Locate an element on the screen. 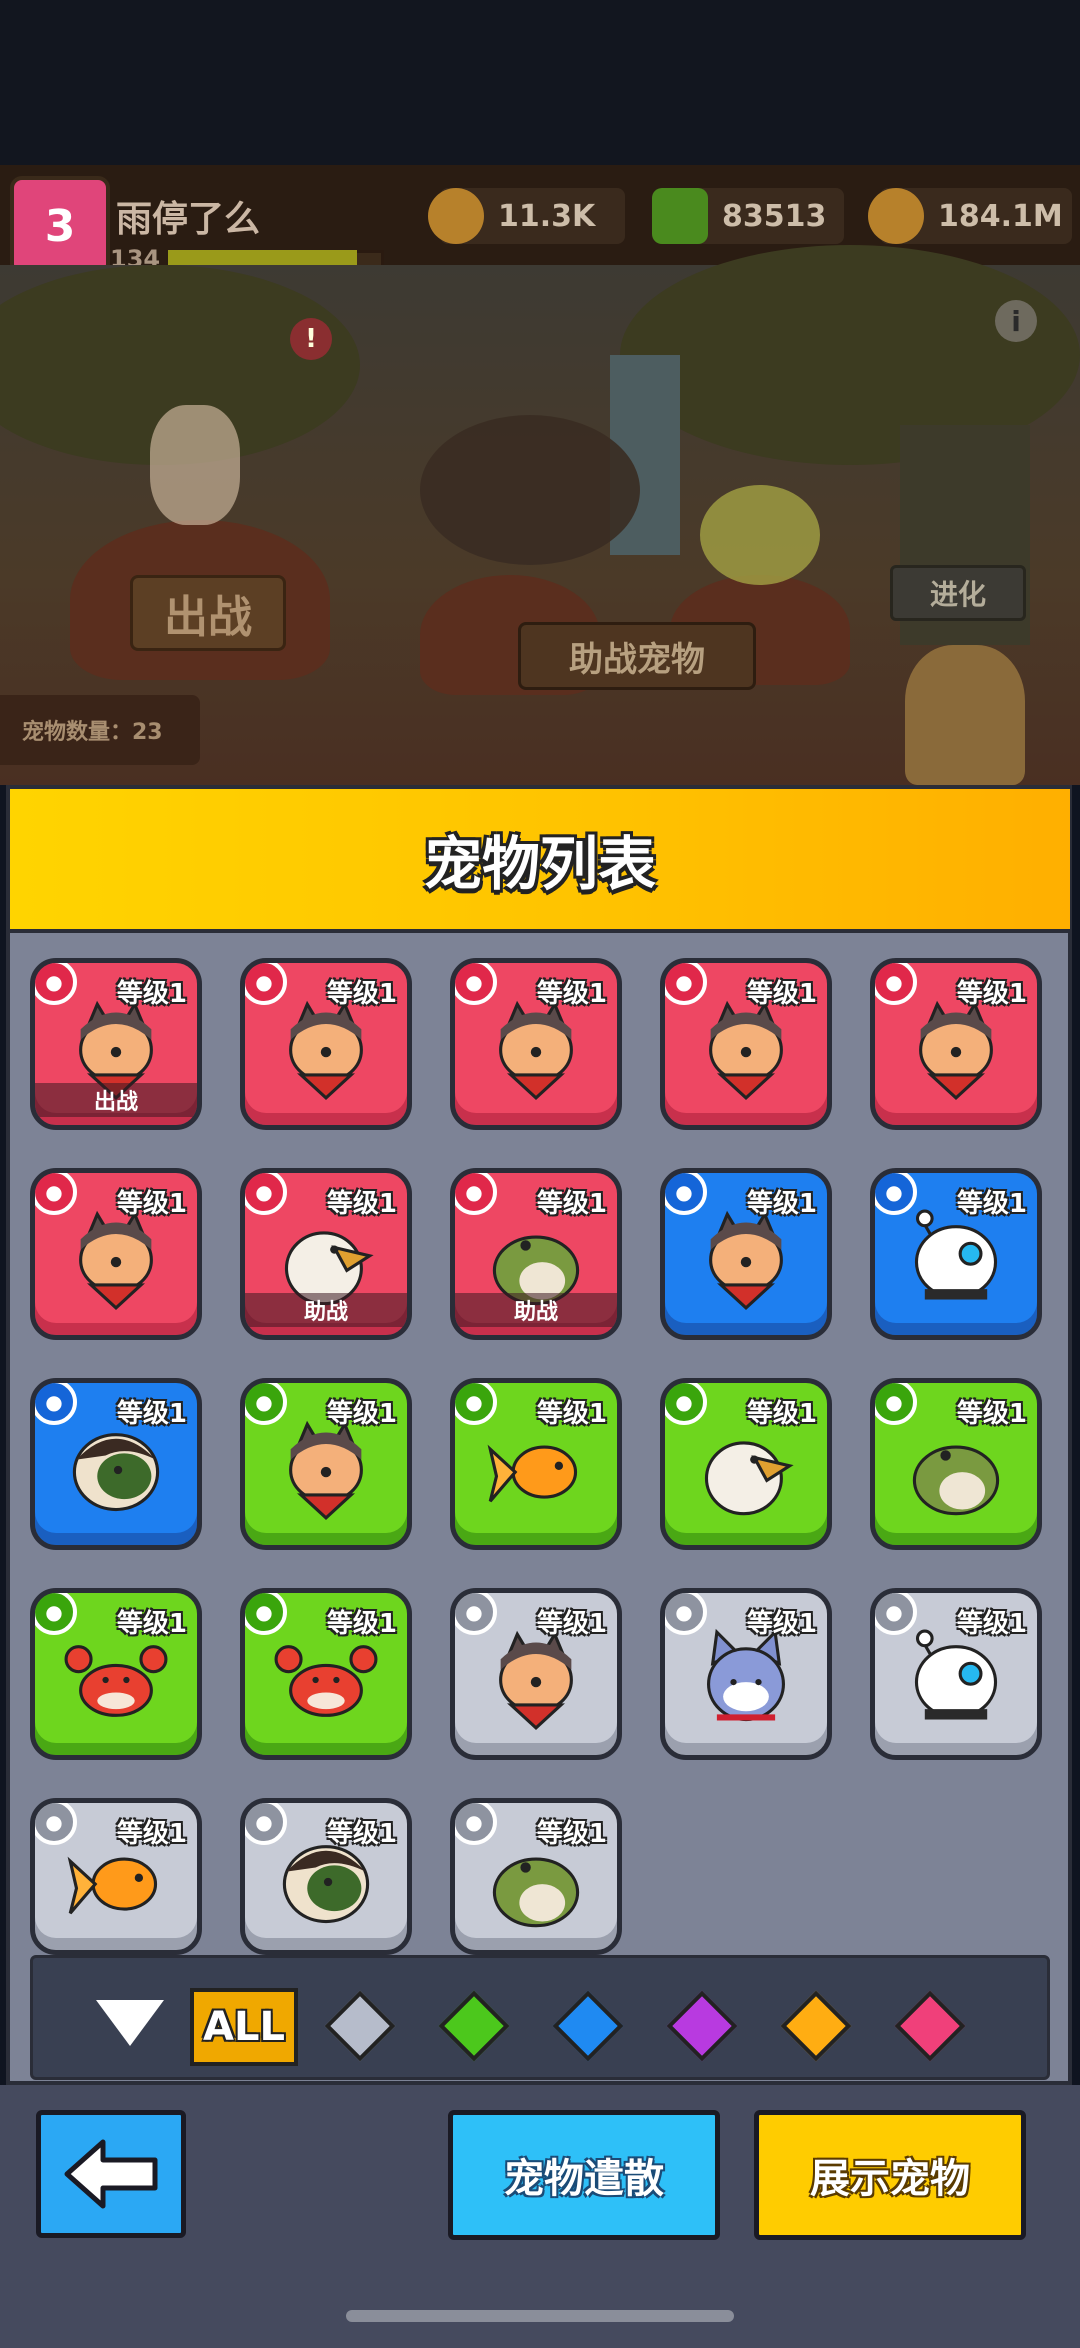 This screenshot has height=2348, width=1080. player-name: 雨停了么 is located at coordinates (188, 219).